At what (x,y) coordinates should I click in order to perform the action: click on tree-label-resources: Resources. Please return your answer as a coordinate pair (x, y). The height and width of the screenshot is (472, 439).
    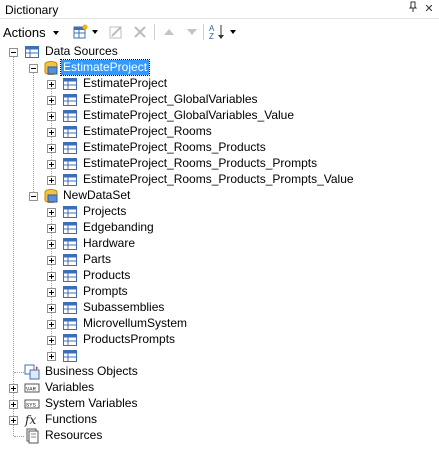
    Looking at the image, I should click on (74, 435).